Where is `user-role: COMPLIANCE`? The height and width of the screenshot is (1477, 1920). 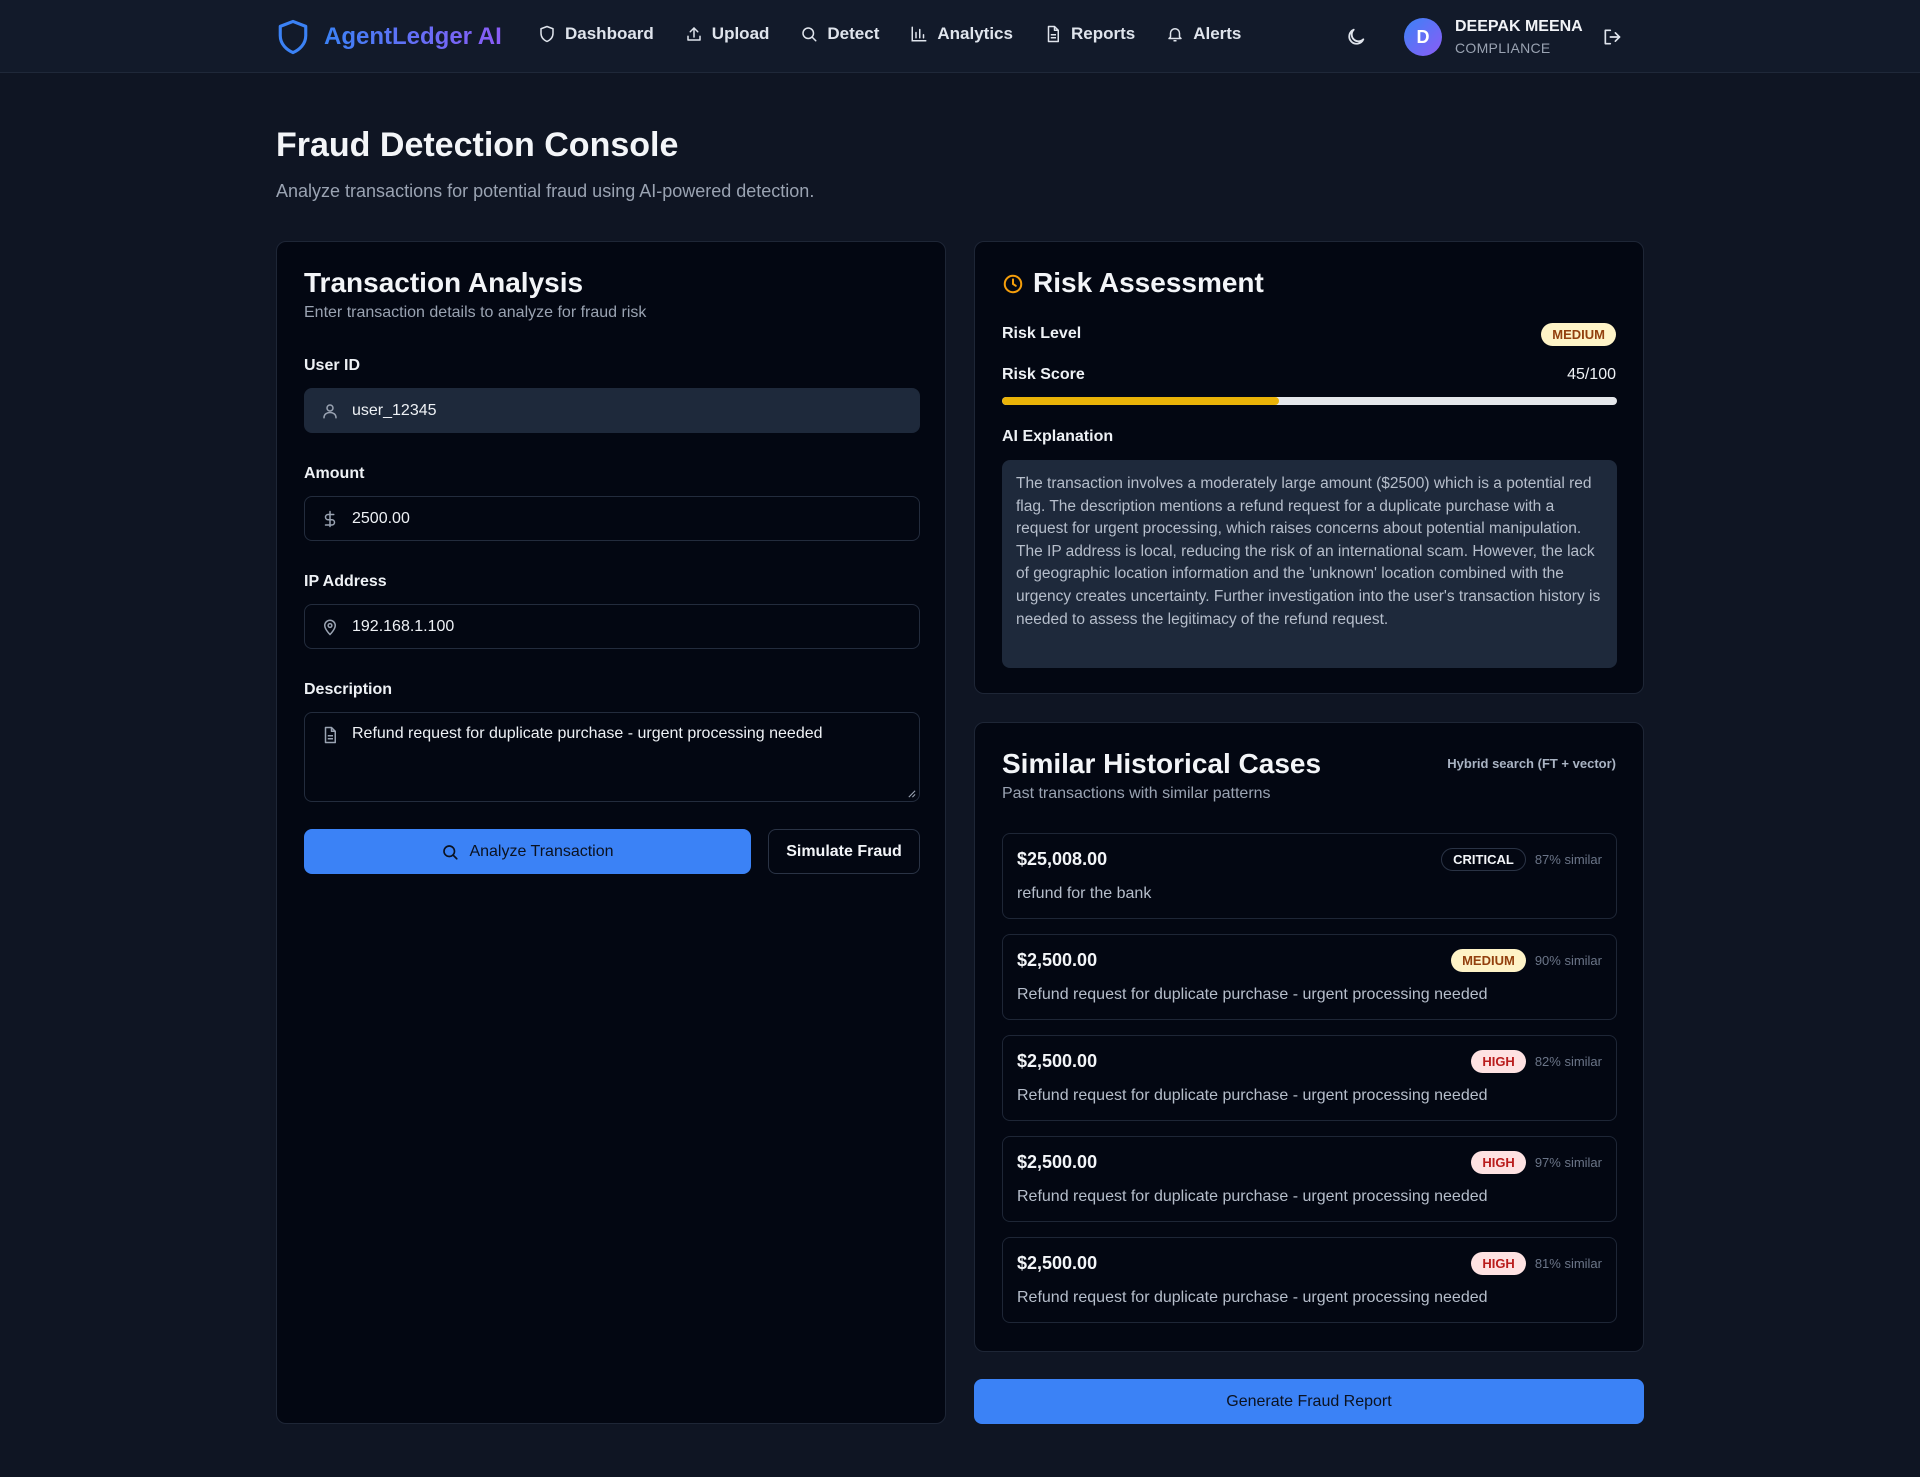
user-role: COMPLIANCE is located at coordinates (1503, 48).